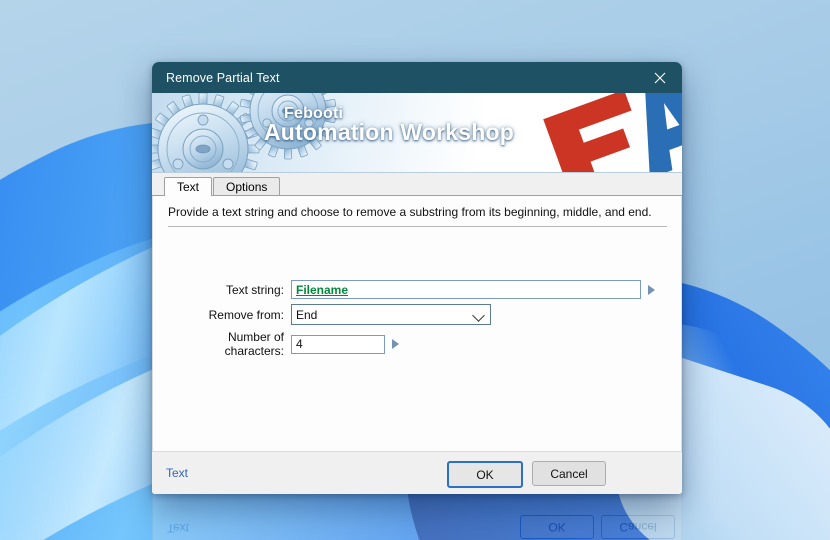 This screenshot has width=830, height=540. I want to click on description-separator, so click(417, 226).